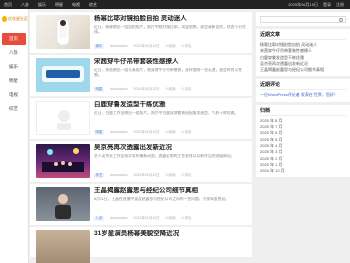 The image size is (350, 263). What do you see at coordinates (48, 4) in the screenshot?
I see `top-nav: 首页 八卦 娱乐 明星 电视 综艺` at bounding box center [48, 4].